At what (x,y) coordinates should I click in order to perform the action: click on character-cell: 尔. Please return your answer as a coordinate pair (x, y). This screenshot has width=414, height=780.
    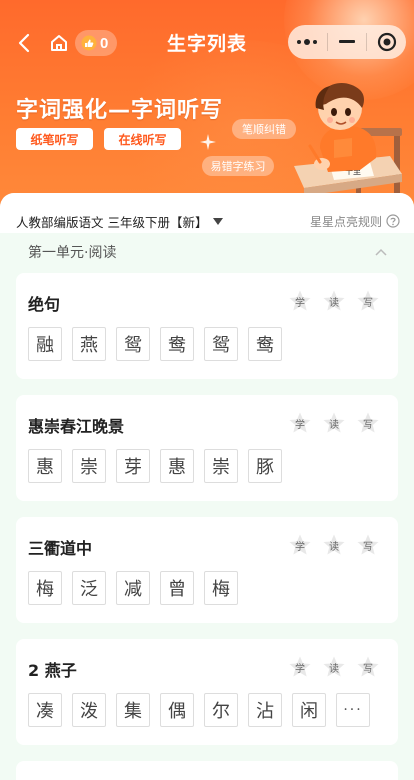
    Looking at the image, I should click on (221, 710).